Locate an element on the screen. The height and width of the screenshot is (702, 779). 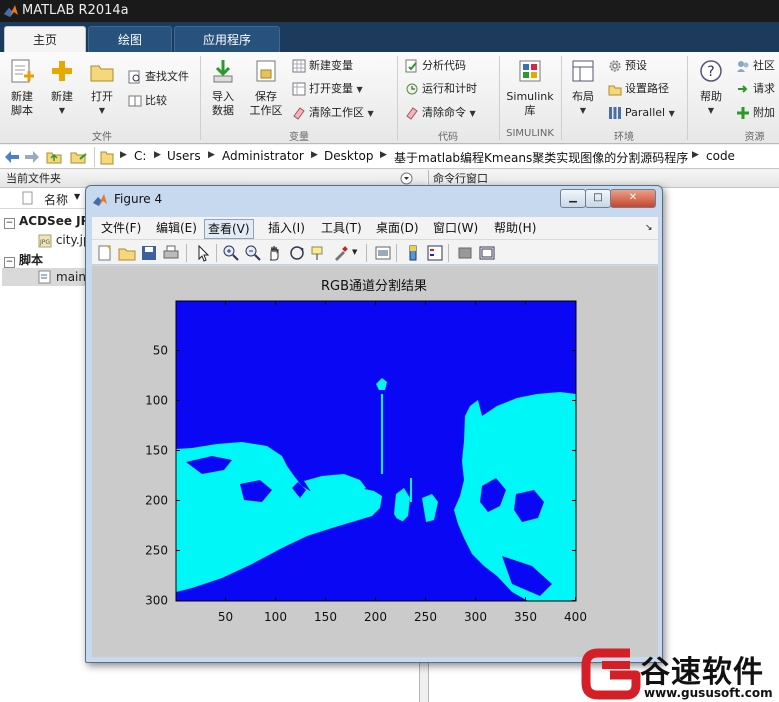
analyze-code-button: 分析代码 is located at coordinates (435, 66).